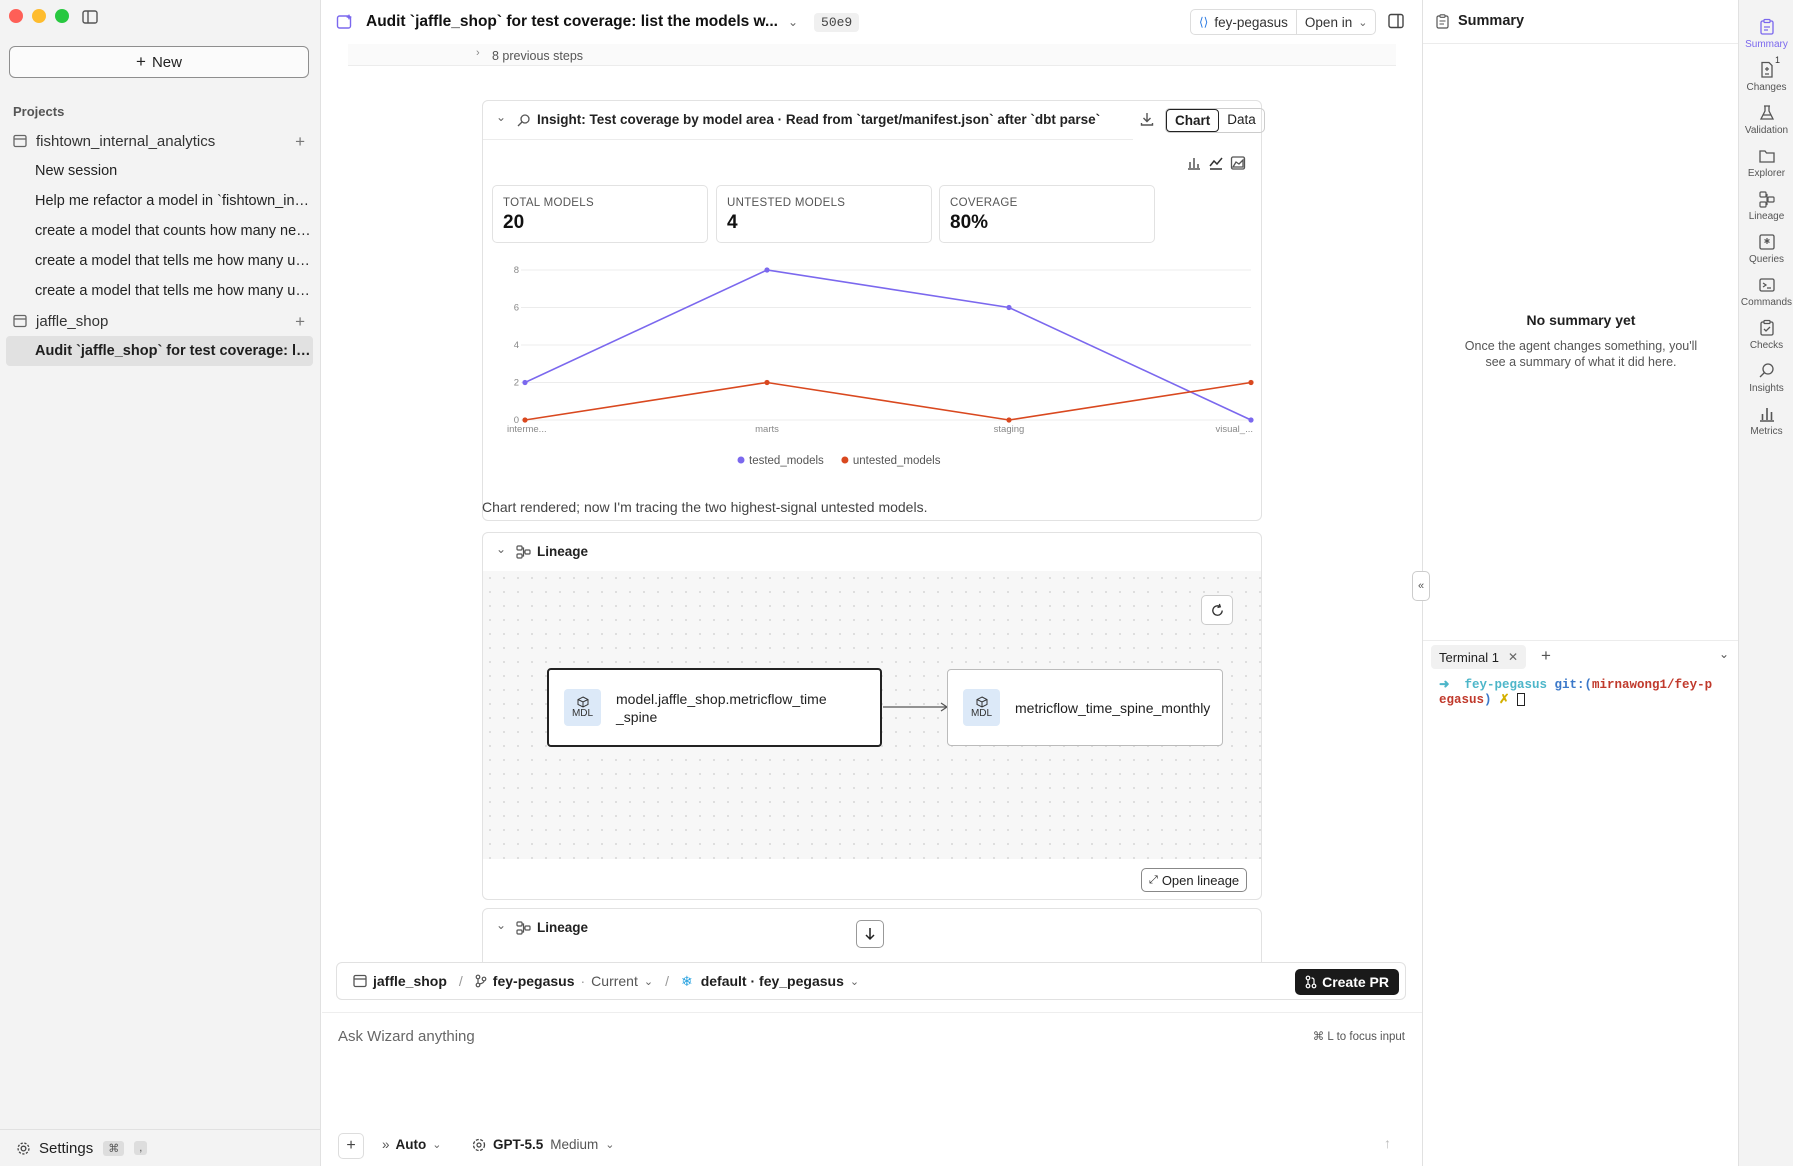  What do you see at coordinates (614, 981) in the screenshot?
I see `branch-state: Current` at bounding box center [614, 981].